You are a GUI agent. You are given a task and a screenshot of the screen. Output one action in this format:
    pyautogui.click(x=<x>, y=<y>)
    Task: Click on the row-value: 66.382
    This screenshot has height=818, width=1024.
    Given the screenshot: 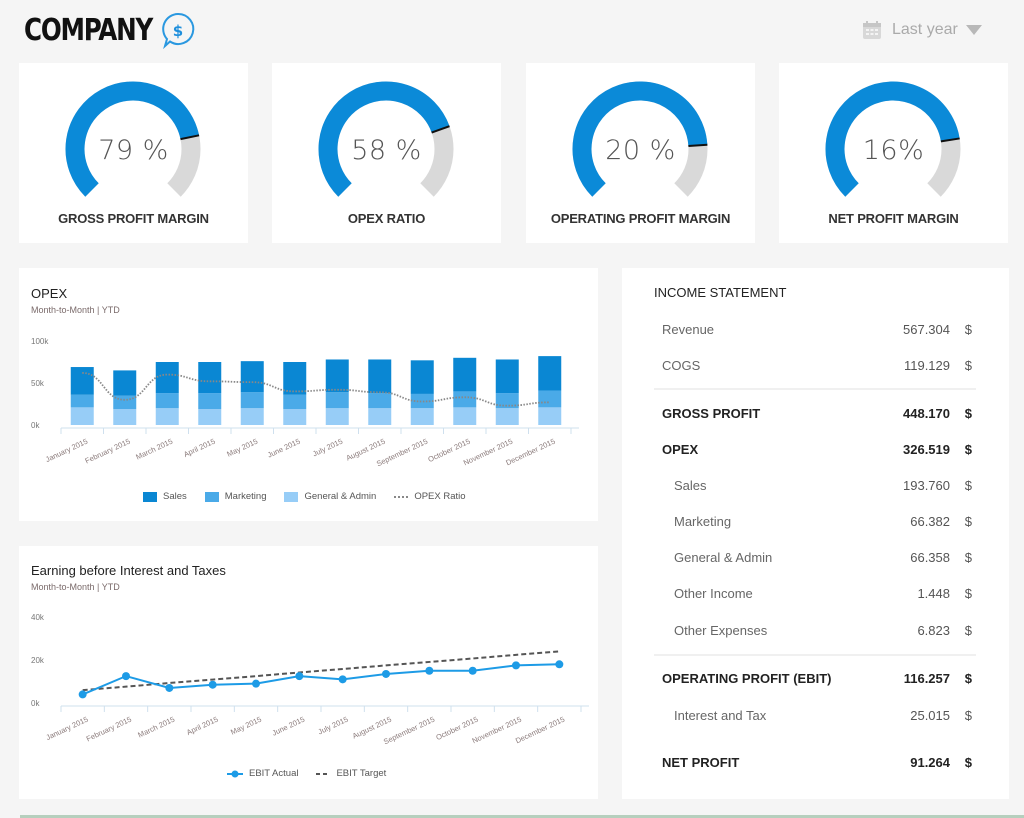 What is the action you would take?
    pyautogui.click(x=930, y=521)
    